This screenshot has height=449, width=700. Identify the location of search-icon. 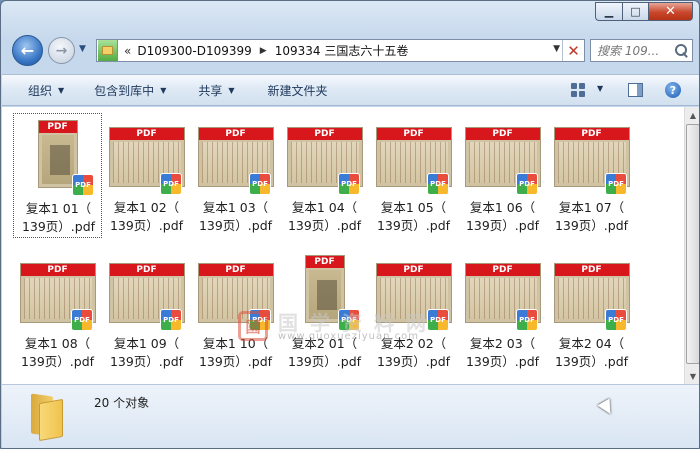
(681, 50).